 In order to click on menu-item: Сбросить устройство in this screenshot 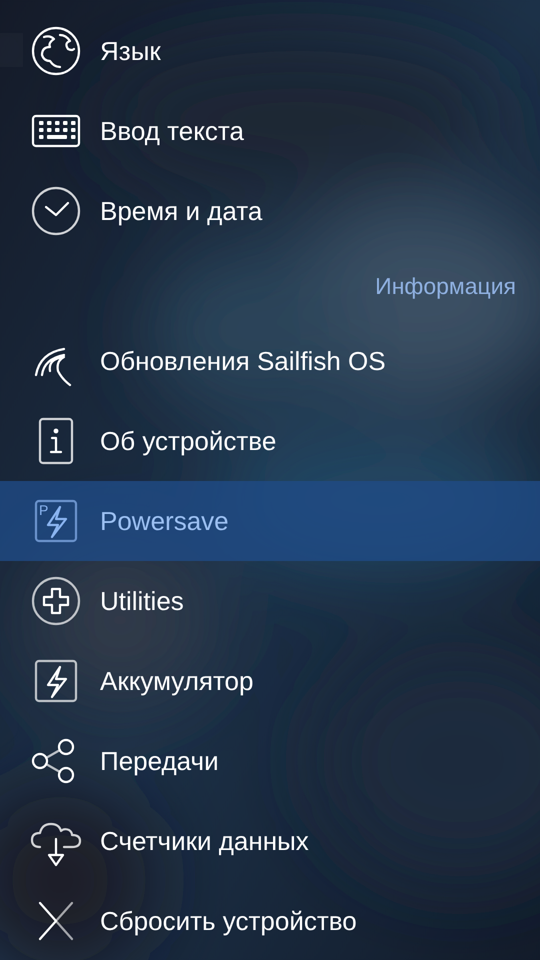, I will do `click(270, 920)`.